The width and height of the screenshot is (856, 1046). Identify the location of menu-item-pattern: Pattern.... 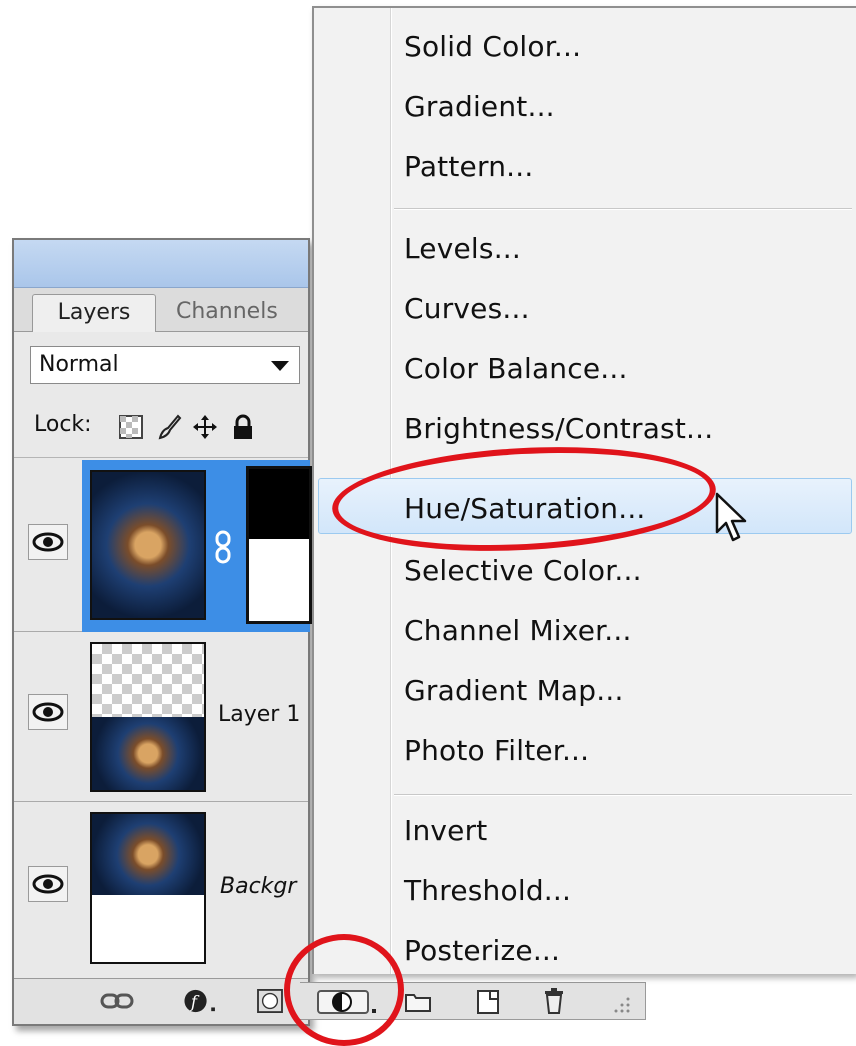
(468, 166).